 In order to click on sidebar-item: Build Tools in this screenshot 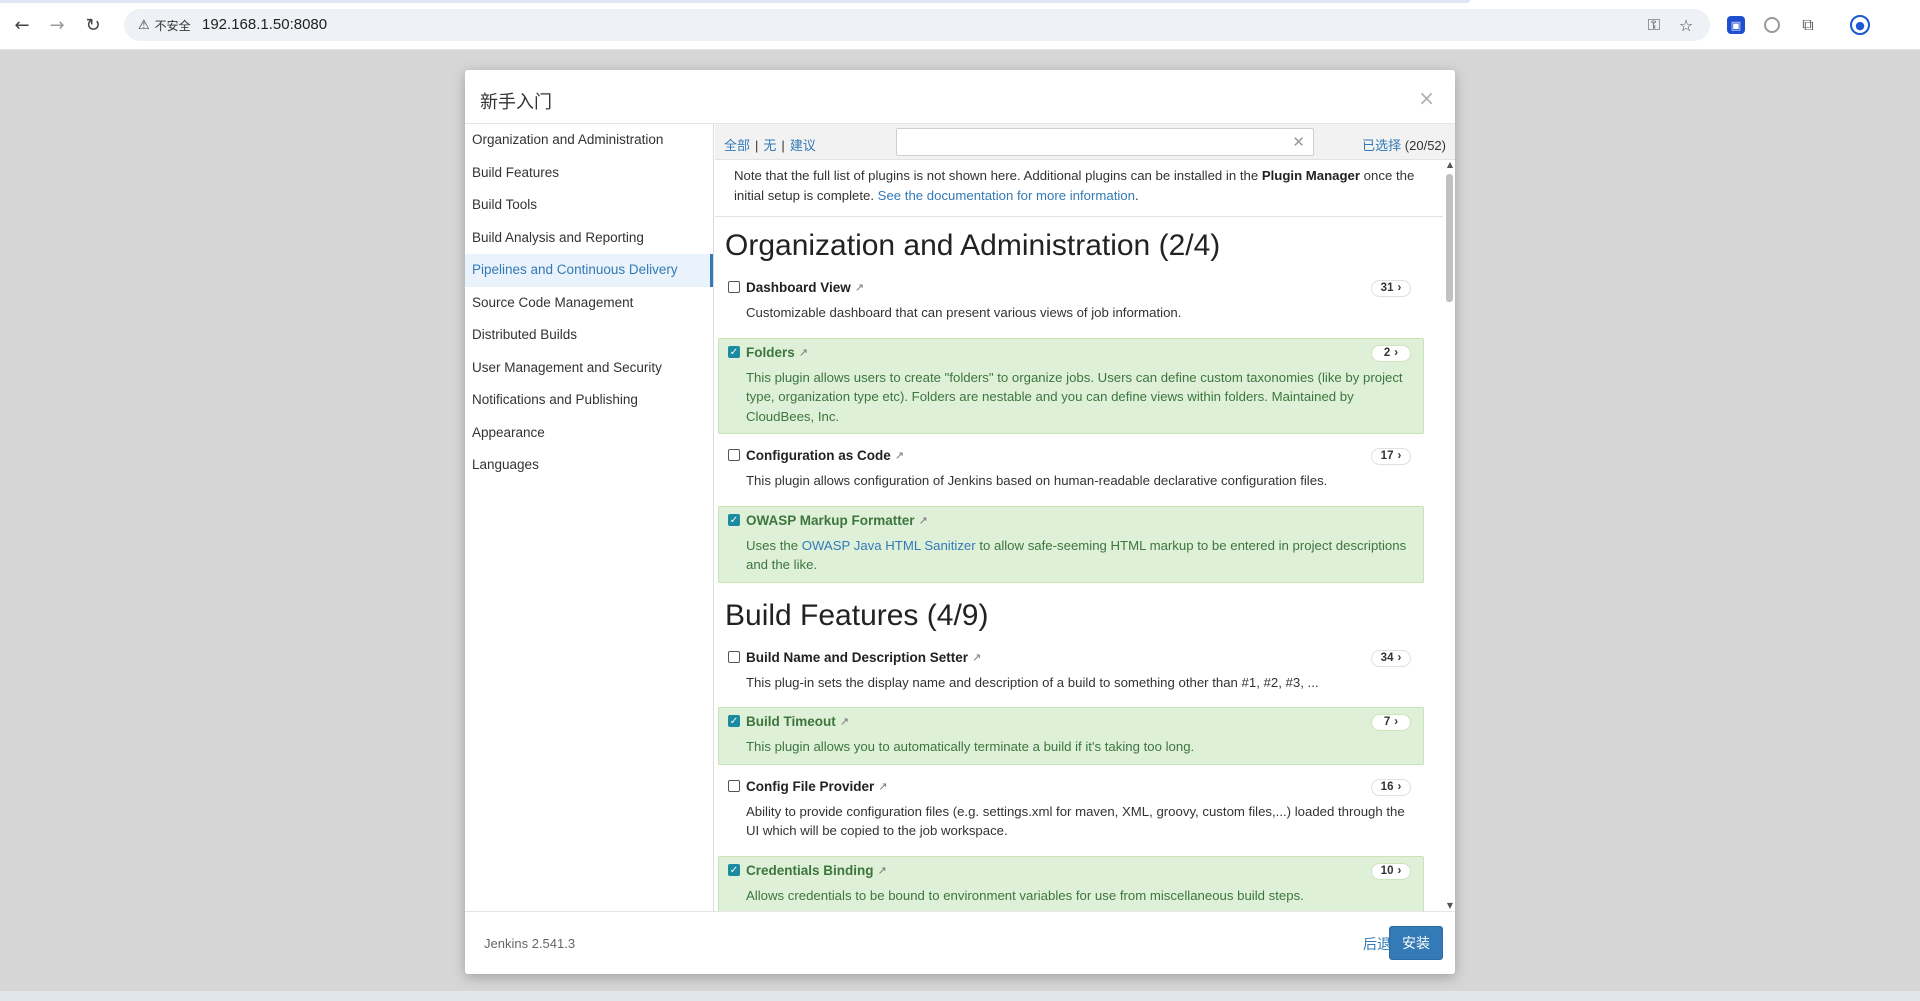, I will do `click(589, 205)`.